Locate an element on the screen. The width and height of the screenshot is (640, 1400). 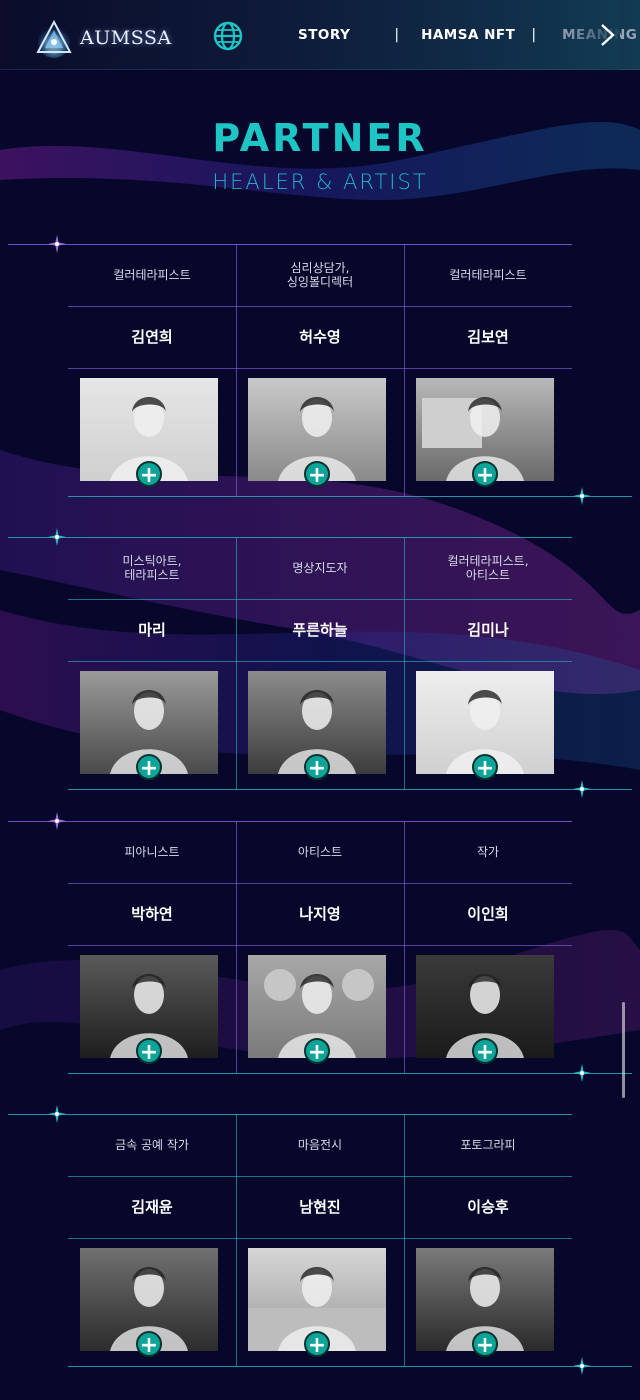
partner-role: 컬러테라피스트, 아티스트 is located at coordinates (488, 568).